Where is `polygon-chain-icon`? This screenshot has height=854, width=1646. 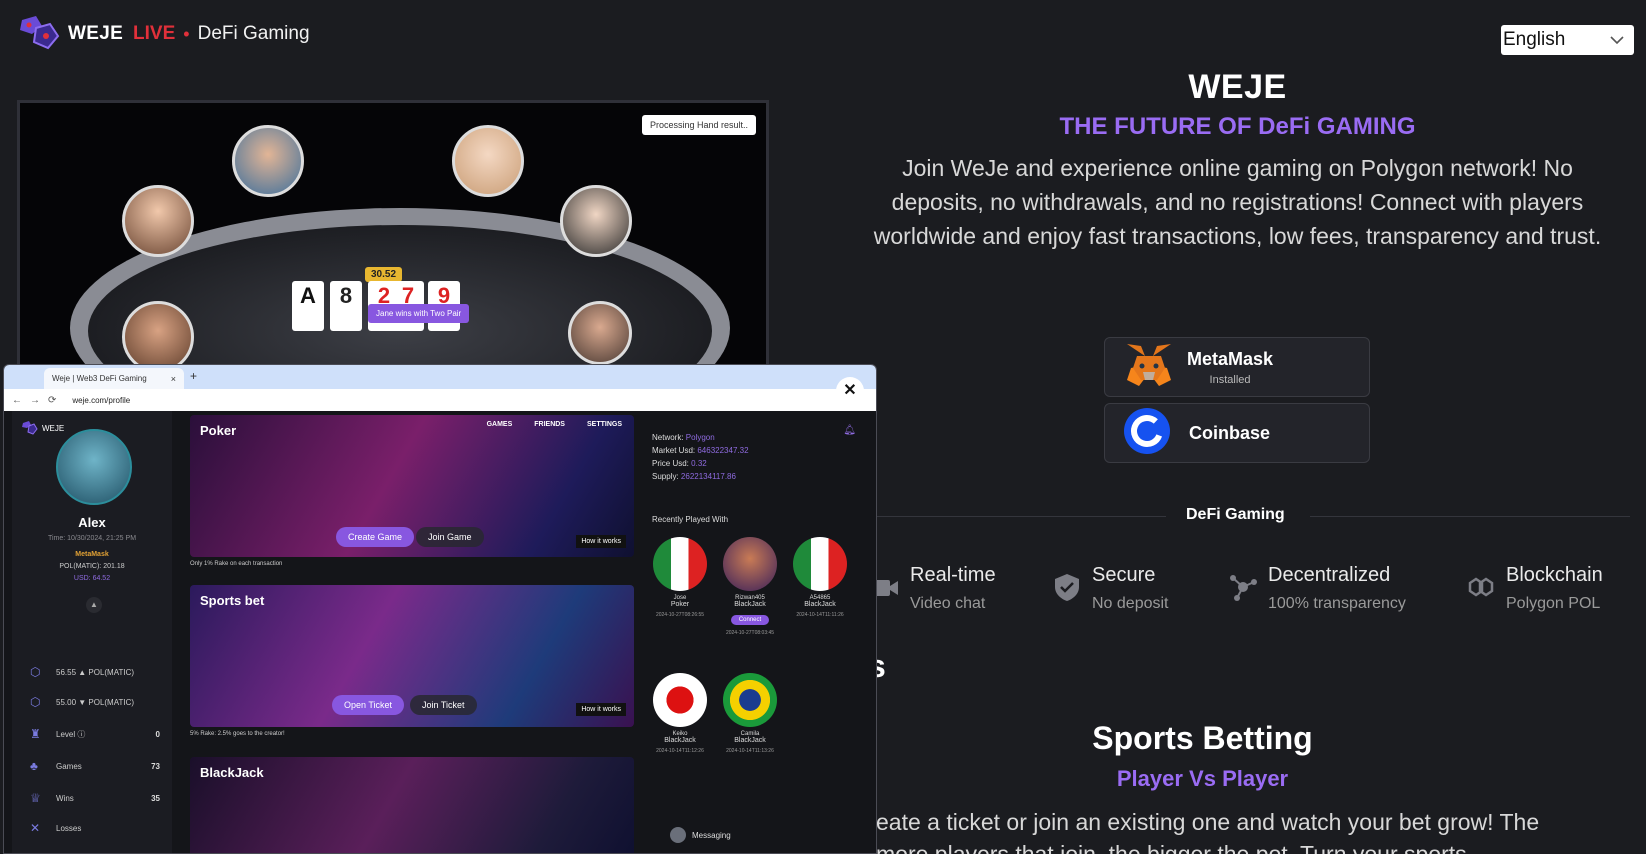 polygon-chain-icon is located at coordinates (1481, 587).